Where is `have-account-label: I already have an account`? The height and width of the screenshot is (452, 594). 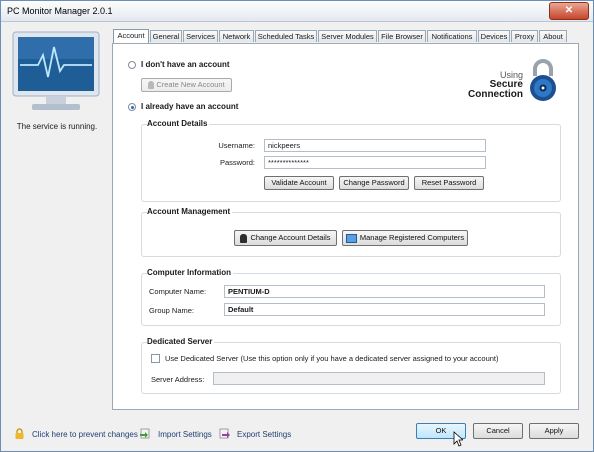
have-account-label: I already have an account is located at coordinates (190, 106).